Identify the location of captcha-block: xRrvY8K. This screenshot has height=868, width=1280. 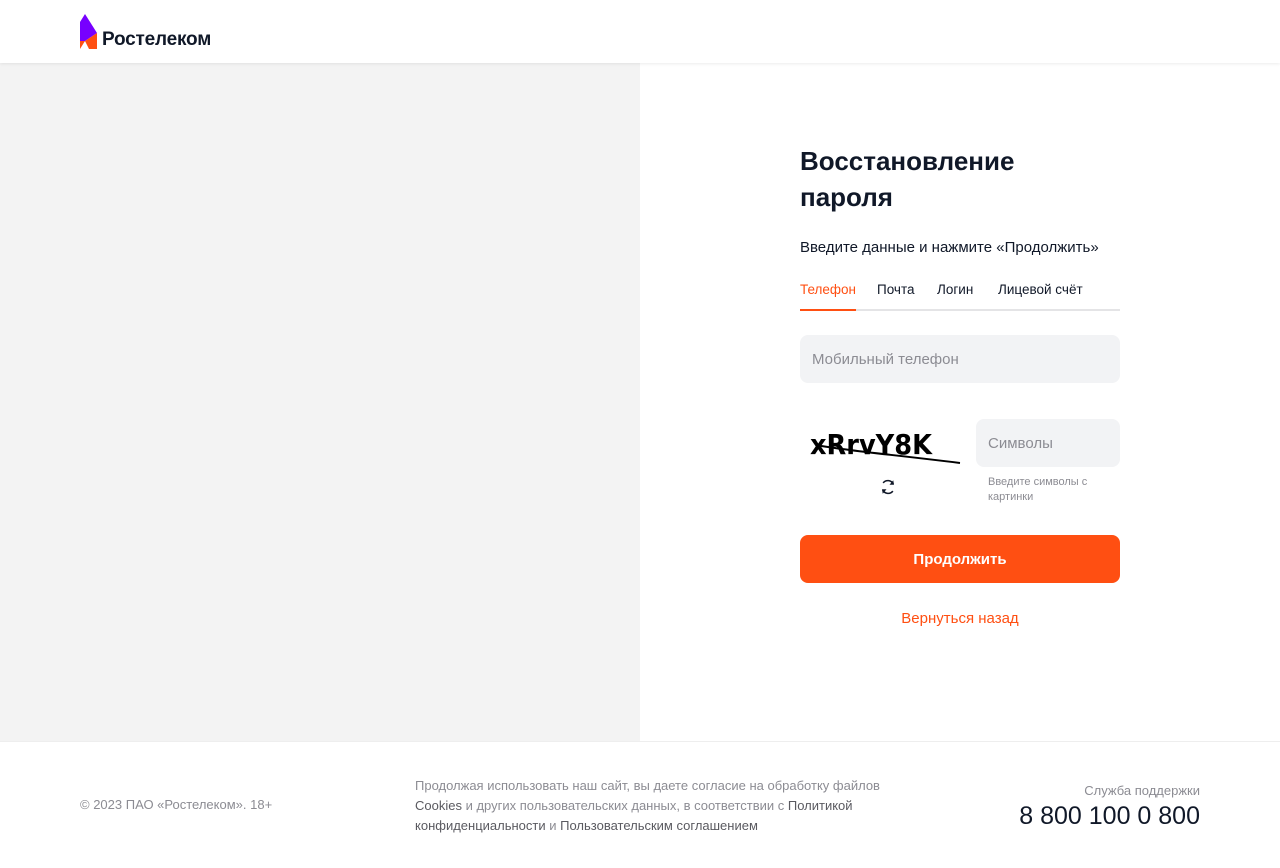
(888, 459).